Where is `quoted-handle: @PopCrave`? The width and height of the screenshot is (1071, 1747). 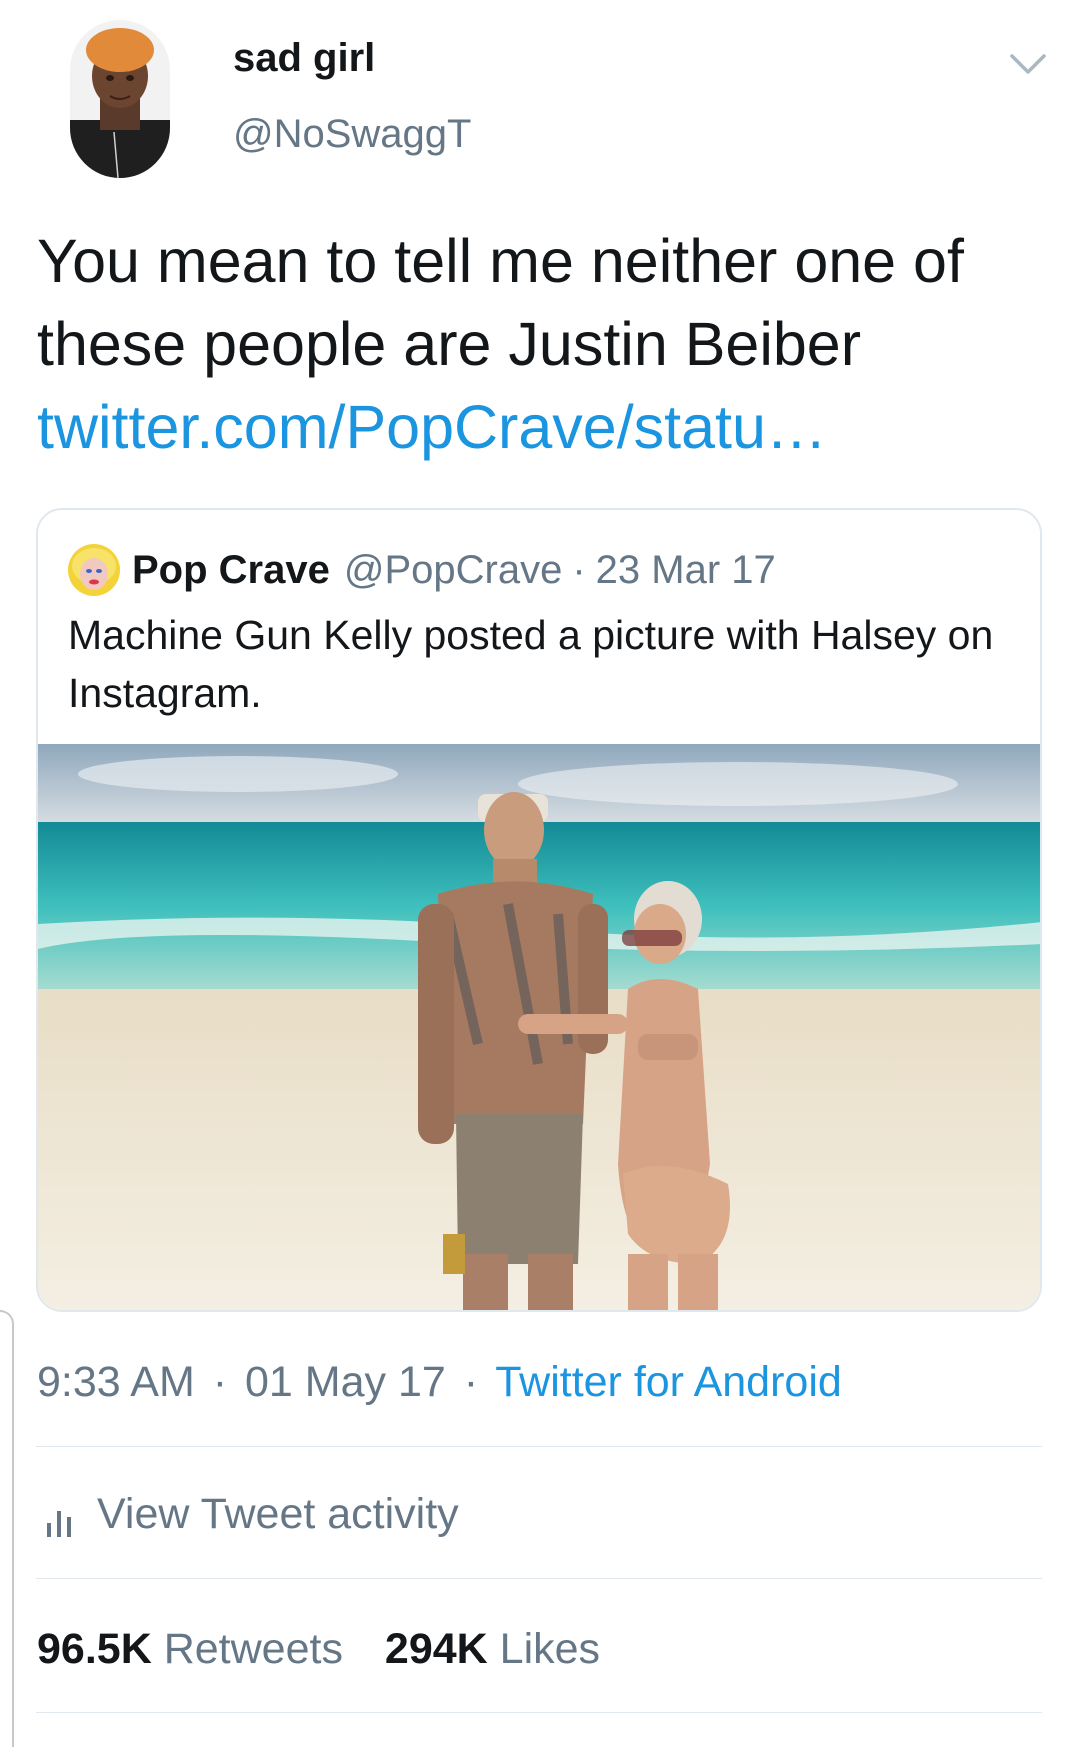 quoted-handle: @PopCrave is located at coordinates (453, 570).